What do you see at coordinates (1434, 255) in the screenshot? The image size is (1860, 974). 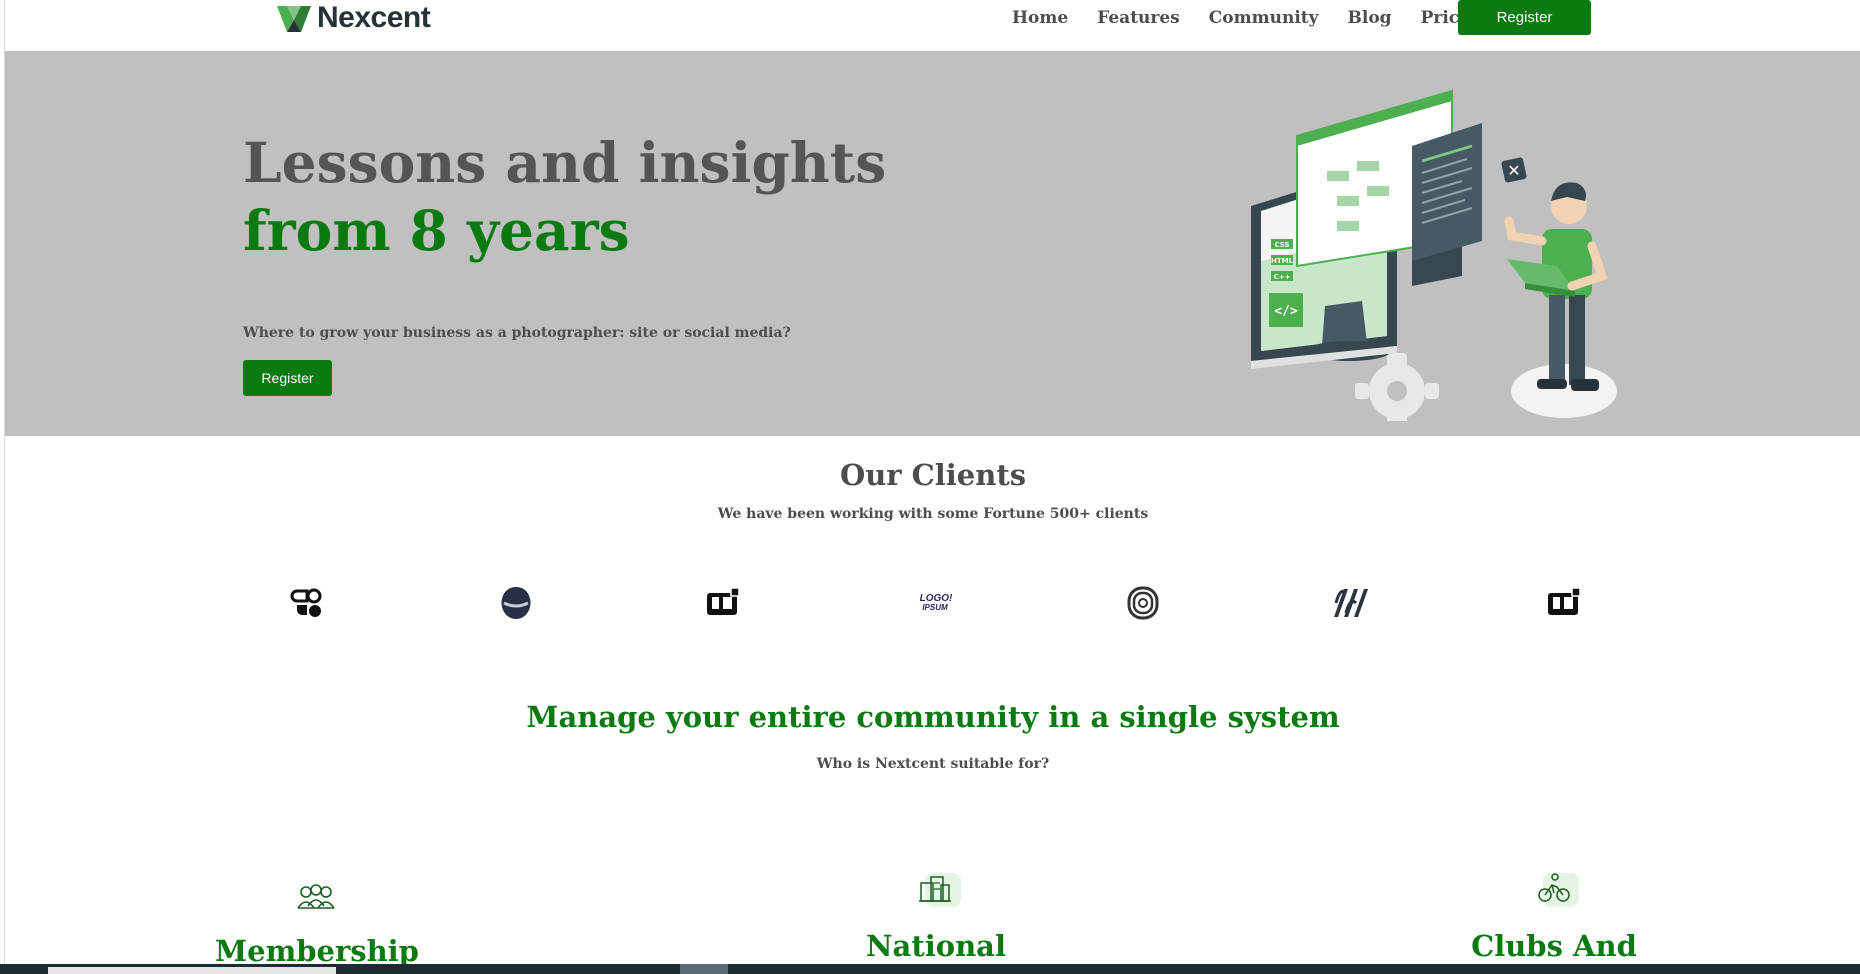 I see `developer-illustration: </> ✕ CSSHTMLC++` at bounding box center [1434, 255].